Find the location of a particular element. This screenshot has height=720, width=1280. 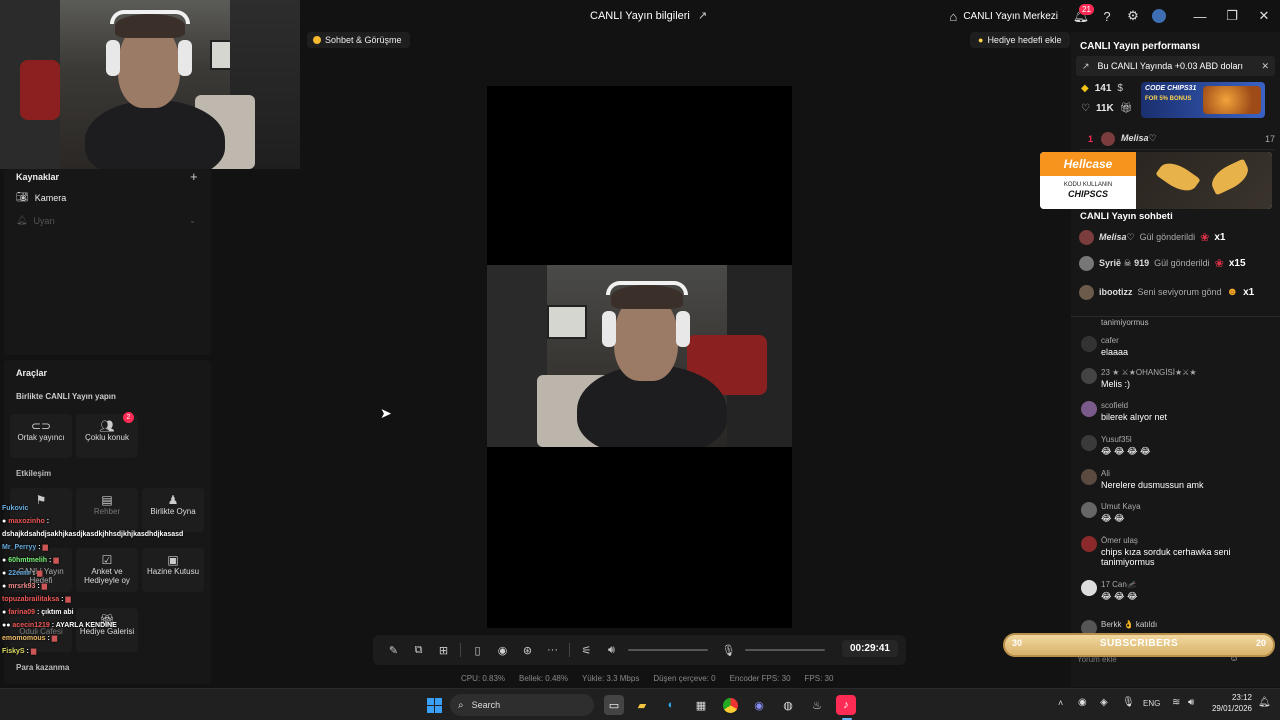

encoder-fps-stat: Encoder FPS: 30 is located at coordinates (760, 678).